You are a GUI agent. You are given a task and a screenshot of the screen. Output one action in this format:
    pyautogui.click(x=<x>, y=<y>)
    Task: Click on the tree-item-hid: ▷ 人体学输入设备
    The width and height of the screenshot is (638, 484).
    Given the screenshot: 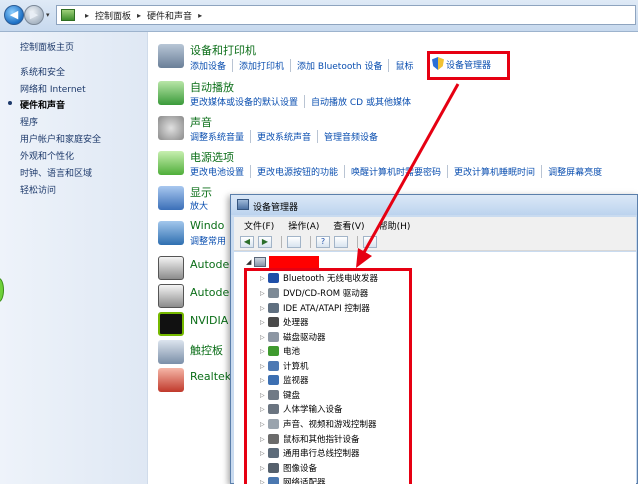 What is the action you would take?
    pyautogui.click(x=301, y=409)
    